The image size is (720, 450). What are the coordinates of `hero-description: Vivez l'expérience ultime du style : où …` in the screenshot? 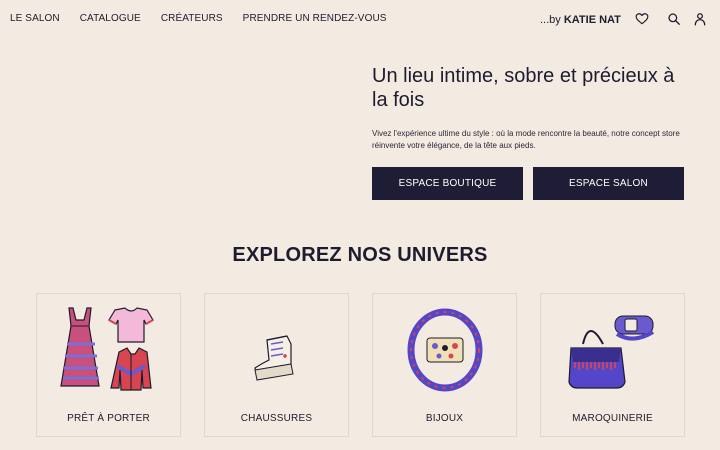 It's located at (526, 139).